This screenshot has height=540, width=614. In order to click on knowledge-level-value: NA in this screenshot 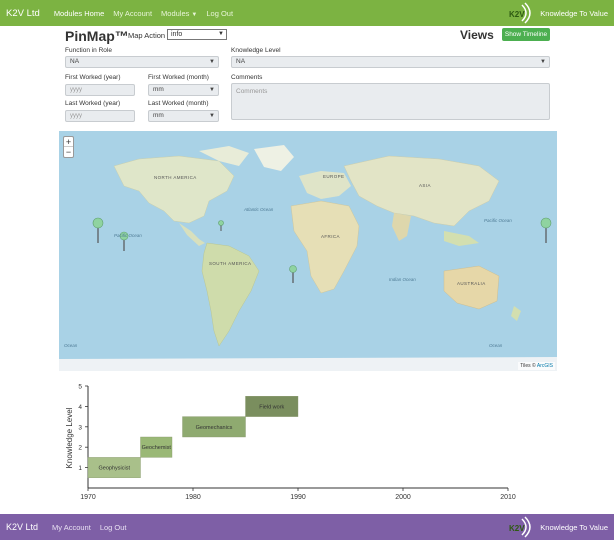, I will do `click(241, 61)`.